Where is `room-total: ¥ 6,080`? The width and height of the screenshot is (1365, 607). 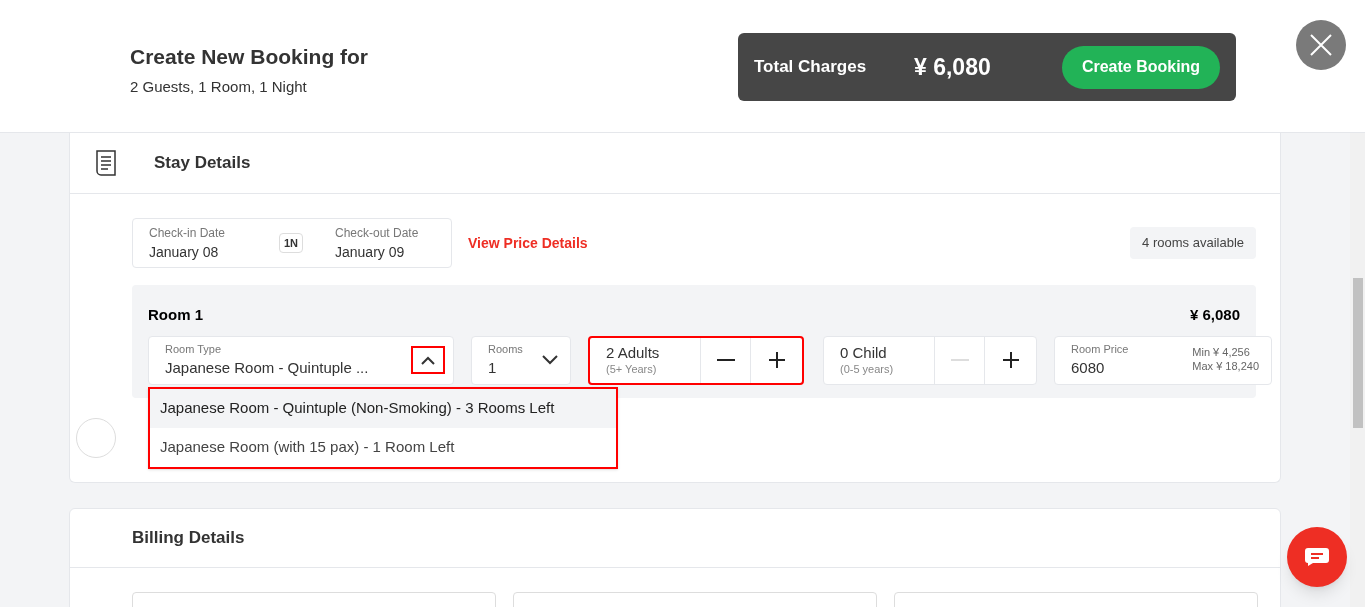 room-total: ¥ 6,080 is located at coordinates (1214, 315).